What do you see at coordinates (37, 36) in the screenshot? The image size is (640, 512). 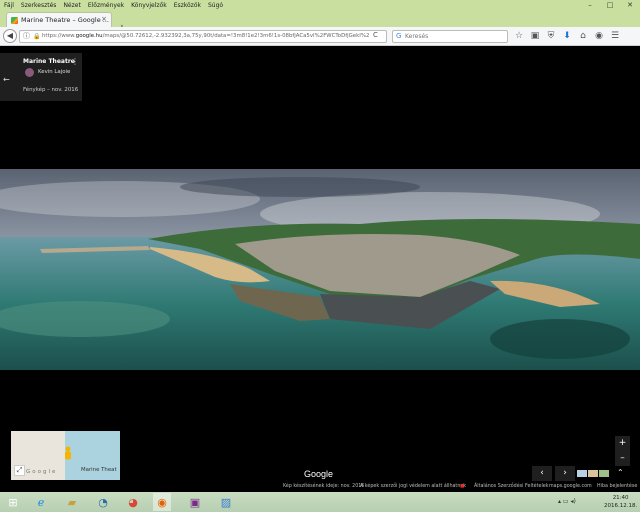 I see `lock-icon: 🔒` at bounding box center [37, 36].